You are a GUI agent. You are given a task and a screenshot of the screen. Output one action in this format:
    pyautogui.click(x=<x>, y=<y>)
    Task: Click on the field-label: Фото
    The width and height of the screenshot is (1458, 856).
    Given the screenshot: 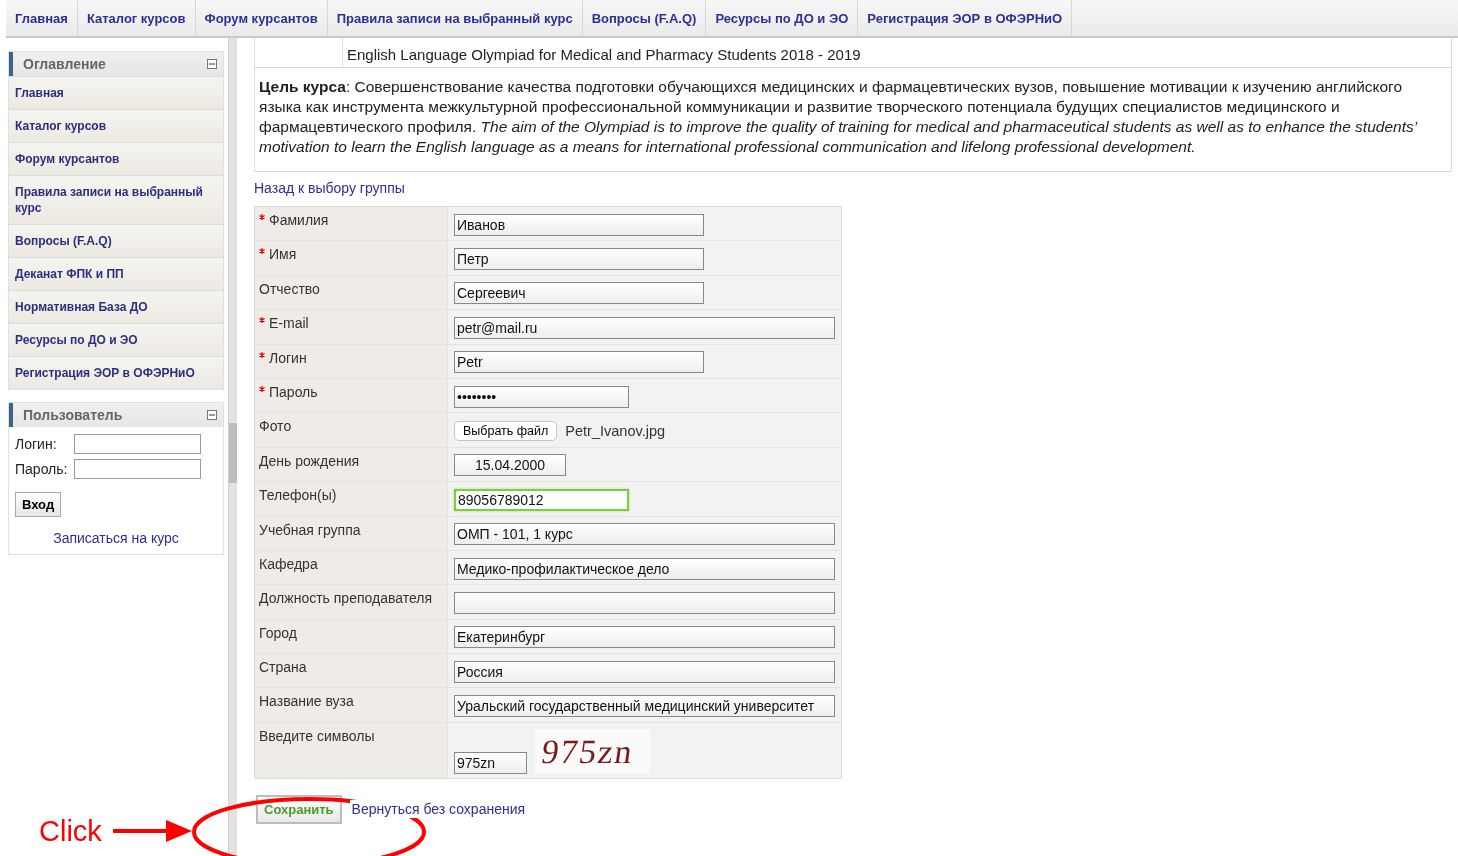 What is the action you would take?
    pyautogui.click(x=351, y=430)
    